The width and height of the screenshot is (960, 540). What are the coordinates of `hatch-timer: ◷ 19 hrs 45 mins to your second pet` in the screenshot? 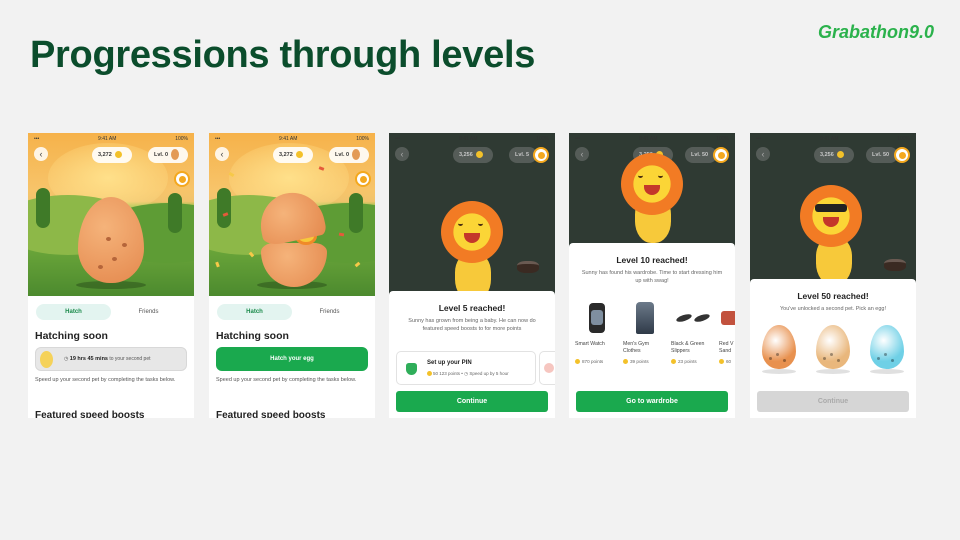 It's located at (111, 359).